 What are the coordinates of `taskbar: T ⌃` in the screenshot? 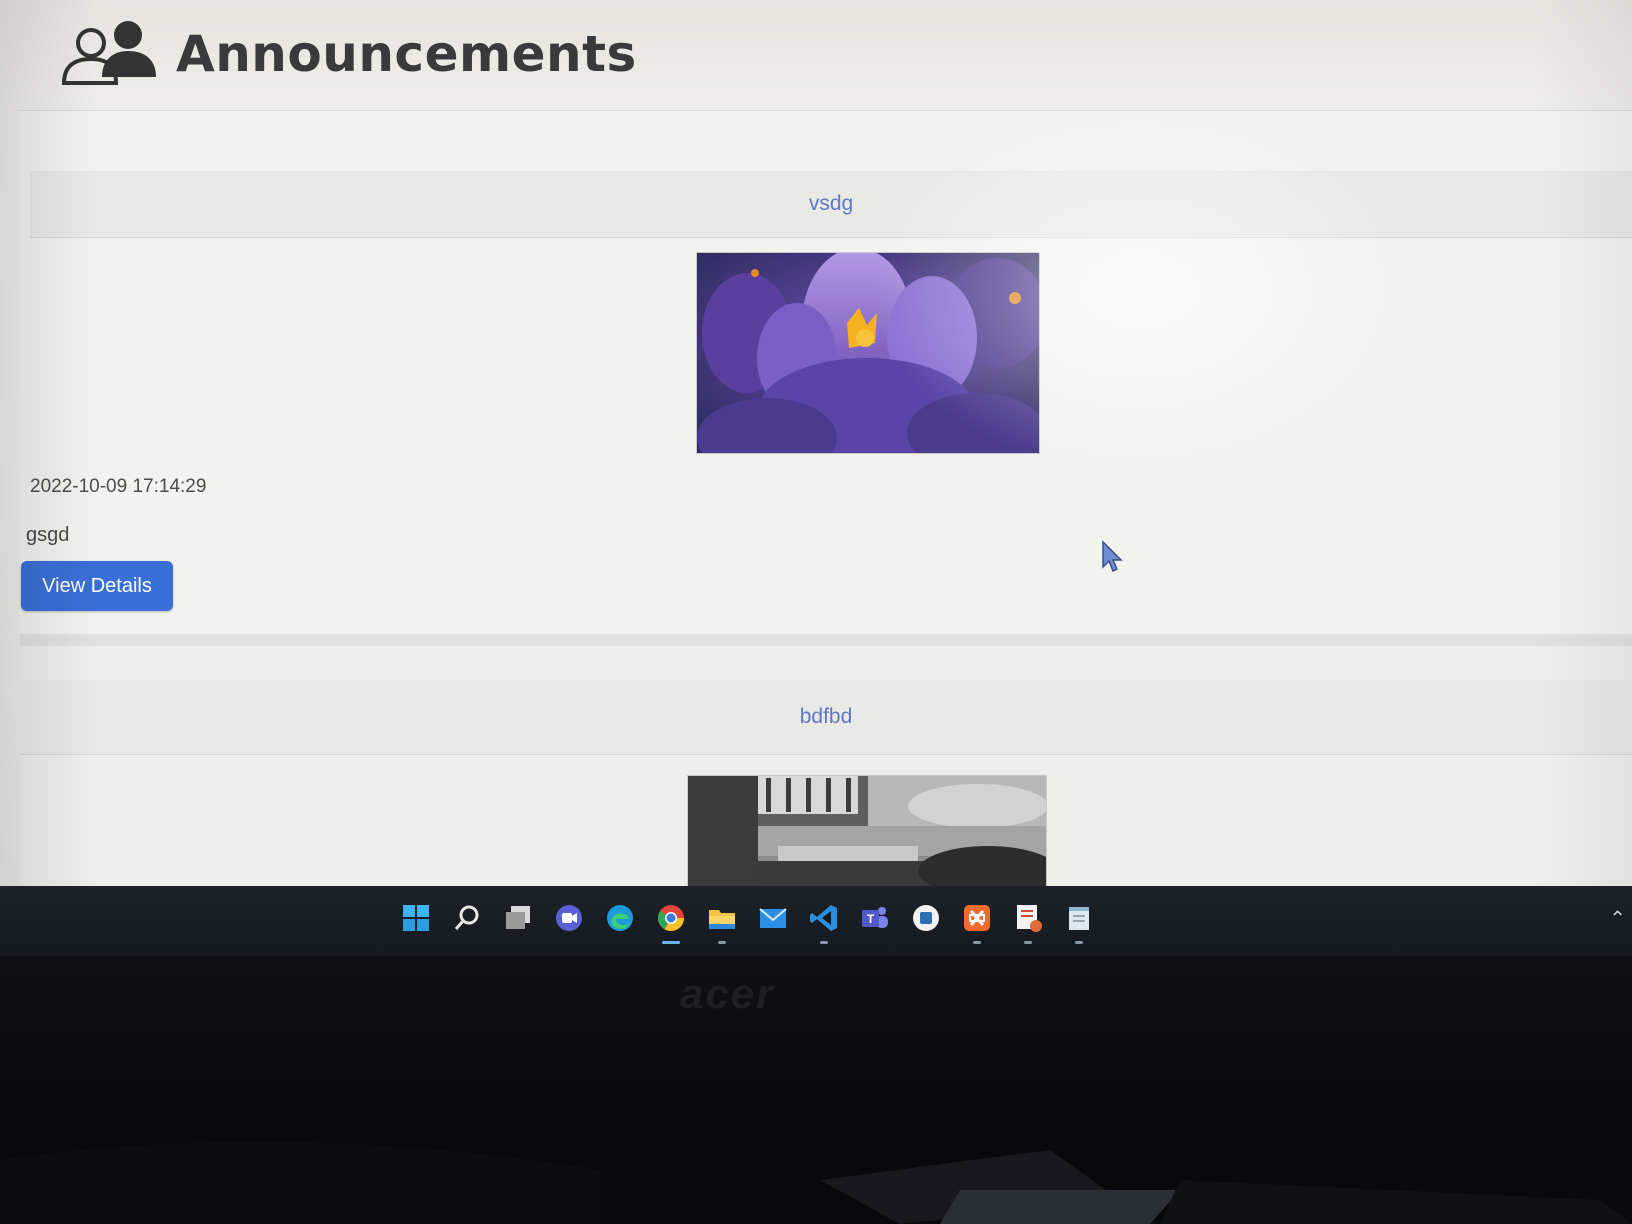 It's located at (816, 921).